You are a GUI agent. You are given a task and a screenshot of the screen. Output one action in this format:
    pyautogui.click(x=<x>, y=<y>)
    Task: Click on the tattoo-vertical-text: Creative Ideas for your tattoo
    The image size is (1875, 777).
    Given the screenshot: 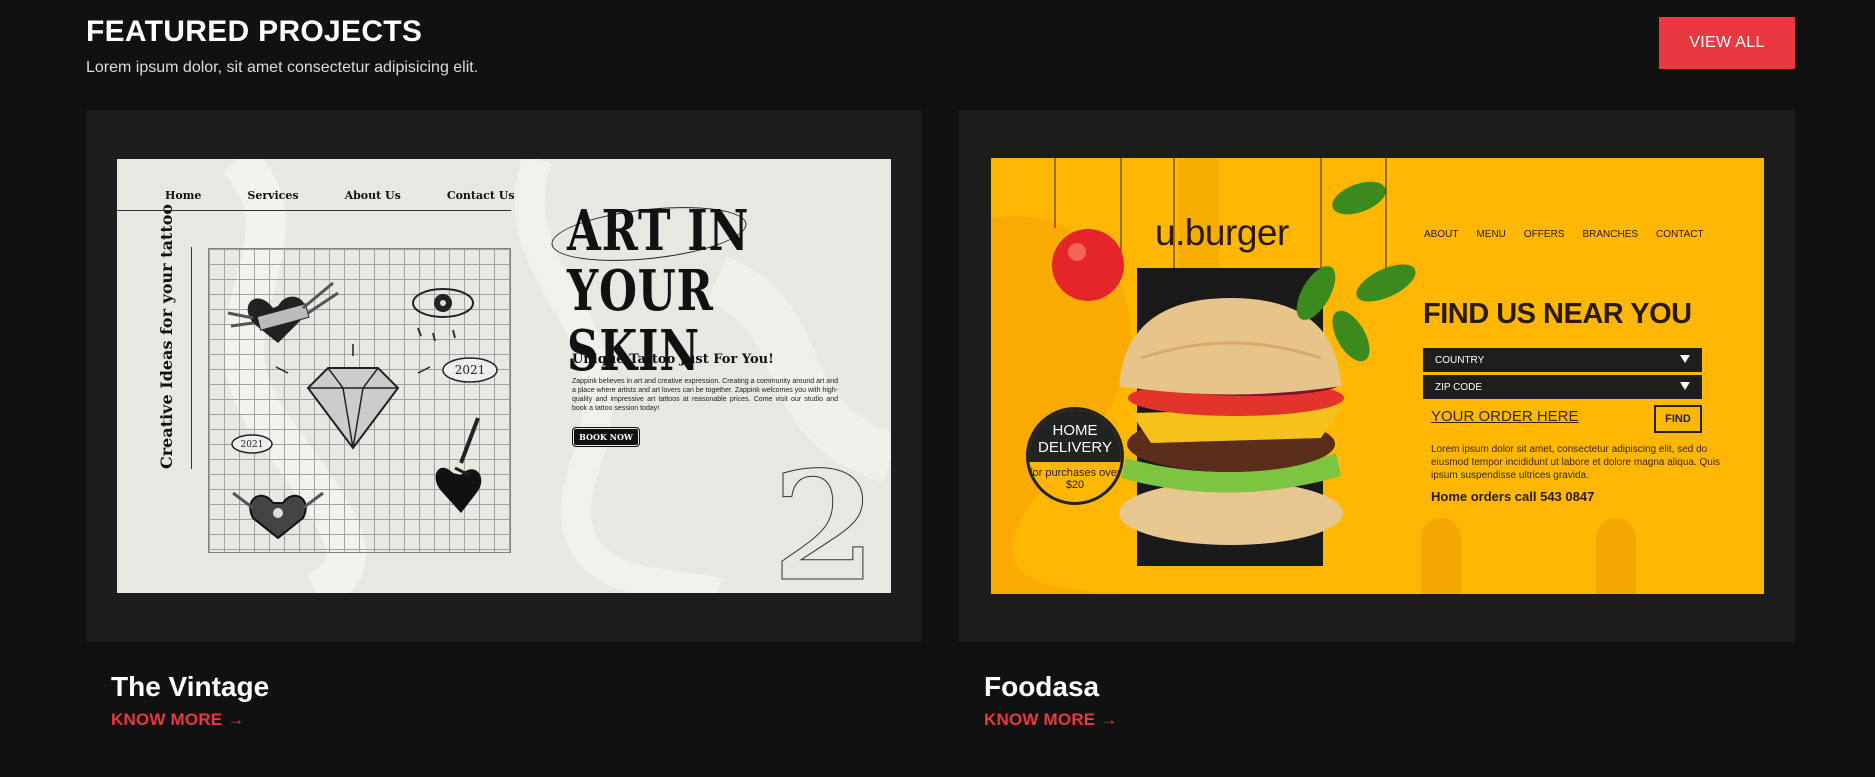 What is the action you would take?
    pyautogui.click(x=166, y=336)
    